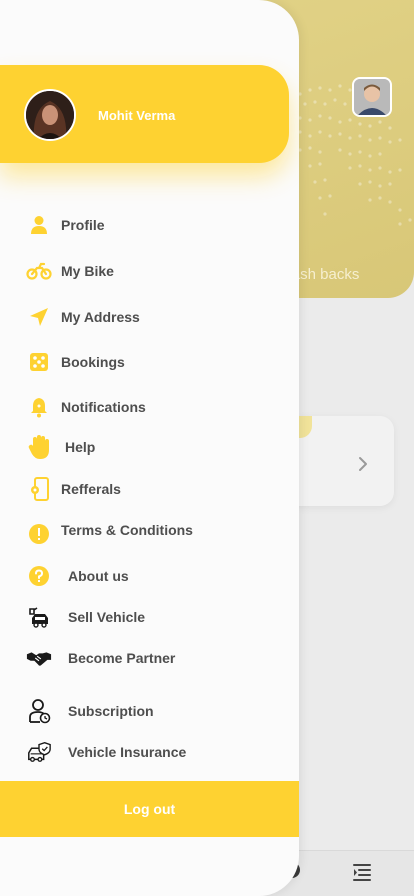 Image resolution: width=414 pixels, height=896 pixels. What do you see at coordinates (98, 576) in the screenshot?
I see `menu-label: About us` at bounding box center [98, 576].